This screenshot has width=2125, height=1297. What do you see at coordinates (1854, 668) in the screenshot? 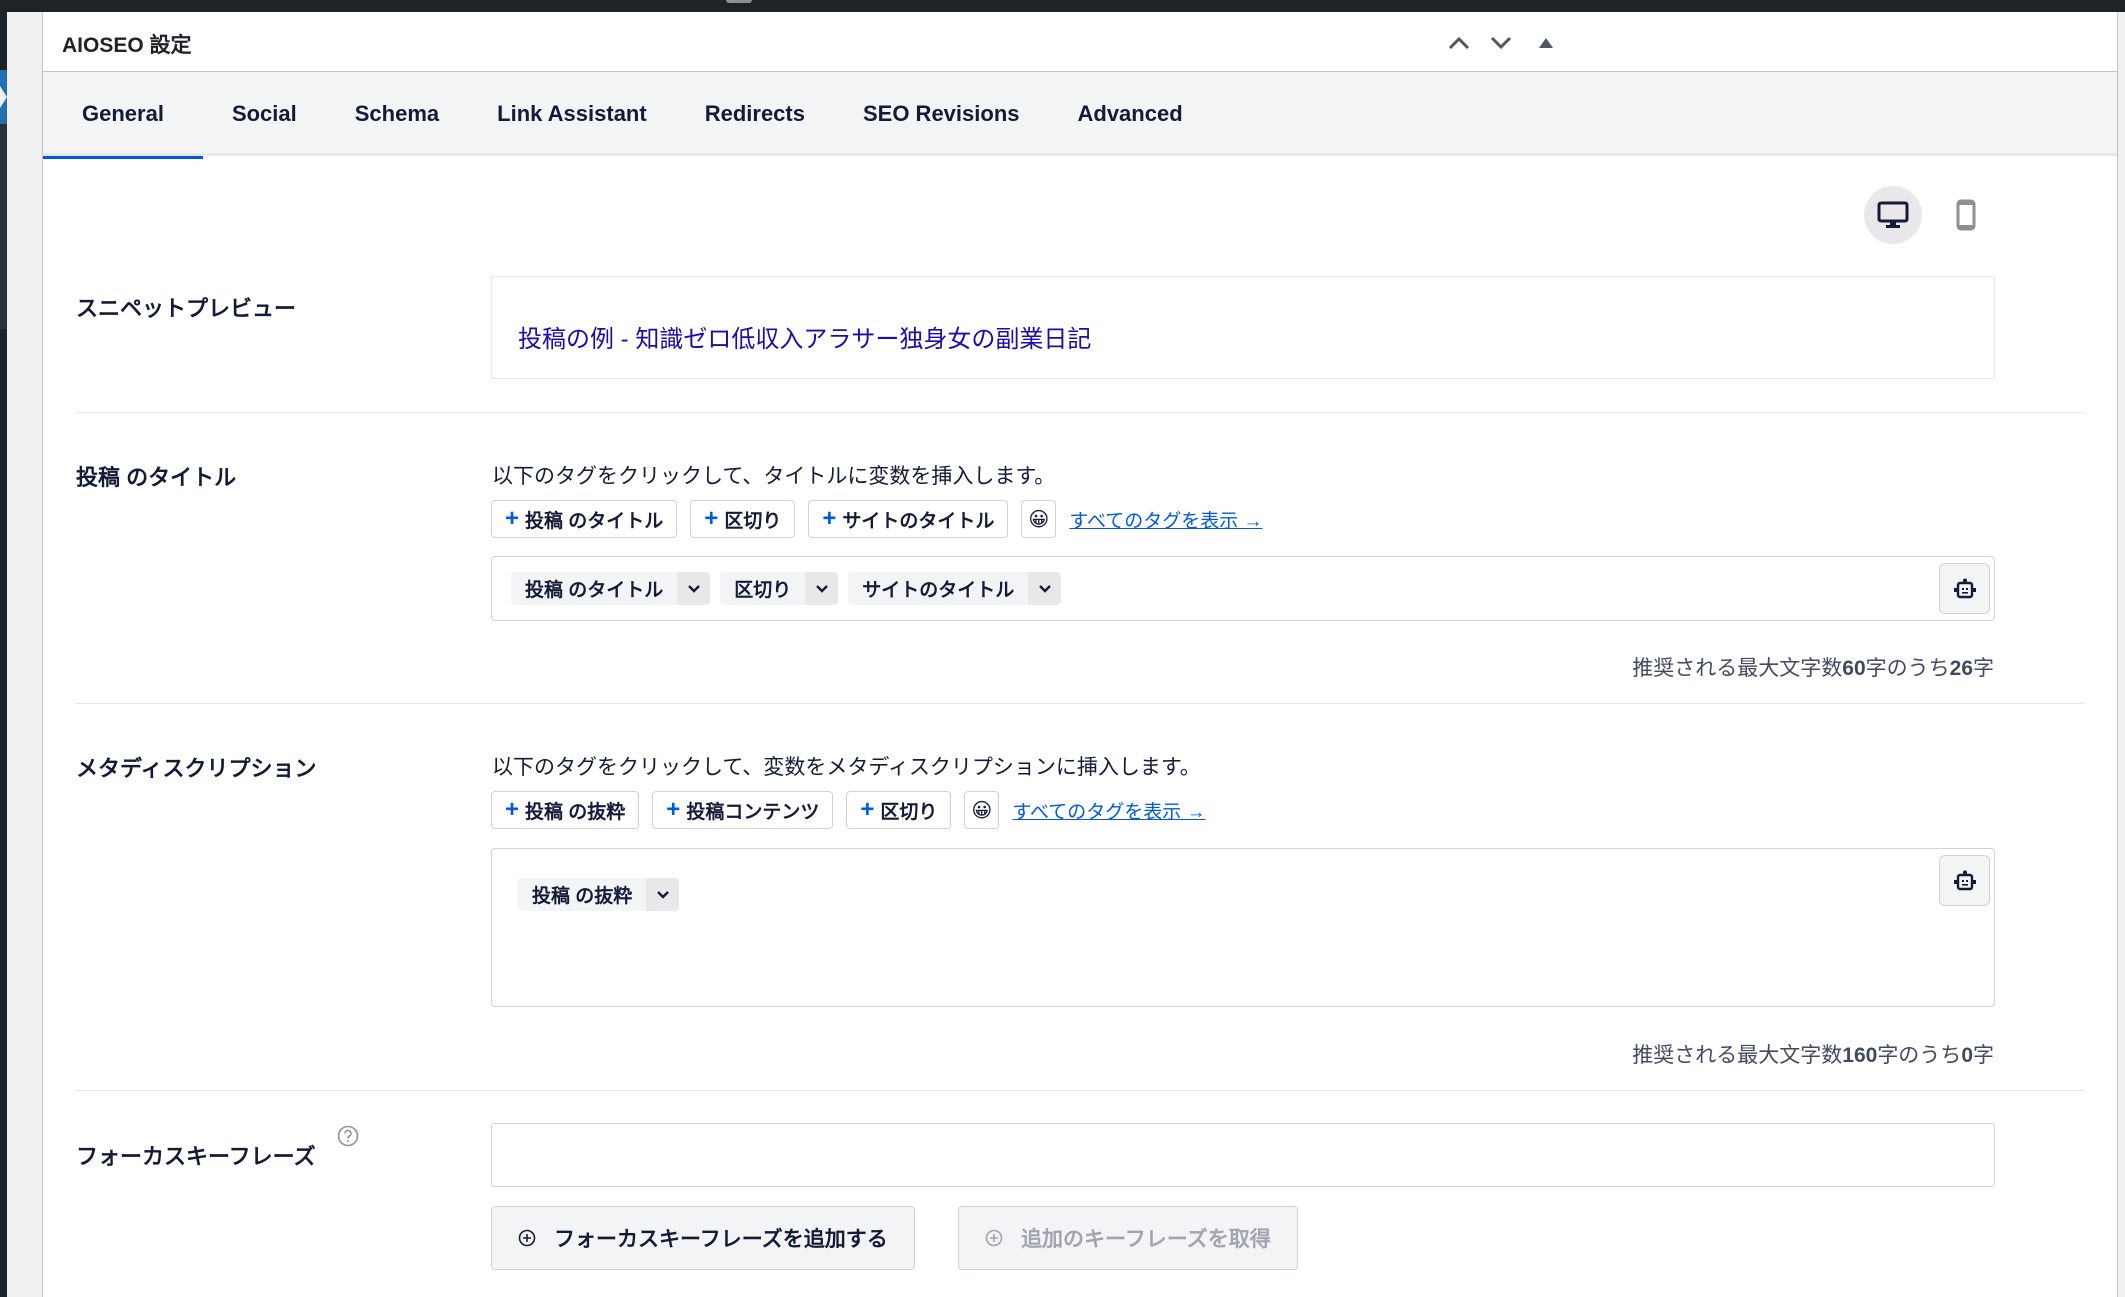
I see `count-max: 60` at bounding box center [1854, 668].